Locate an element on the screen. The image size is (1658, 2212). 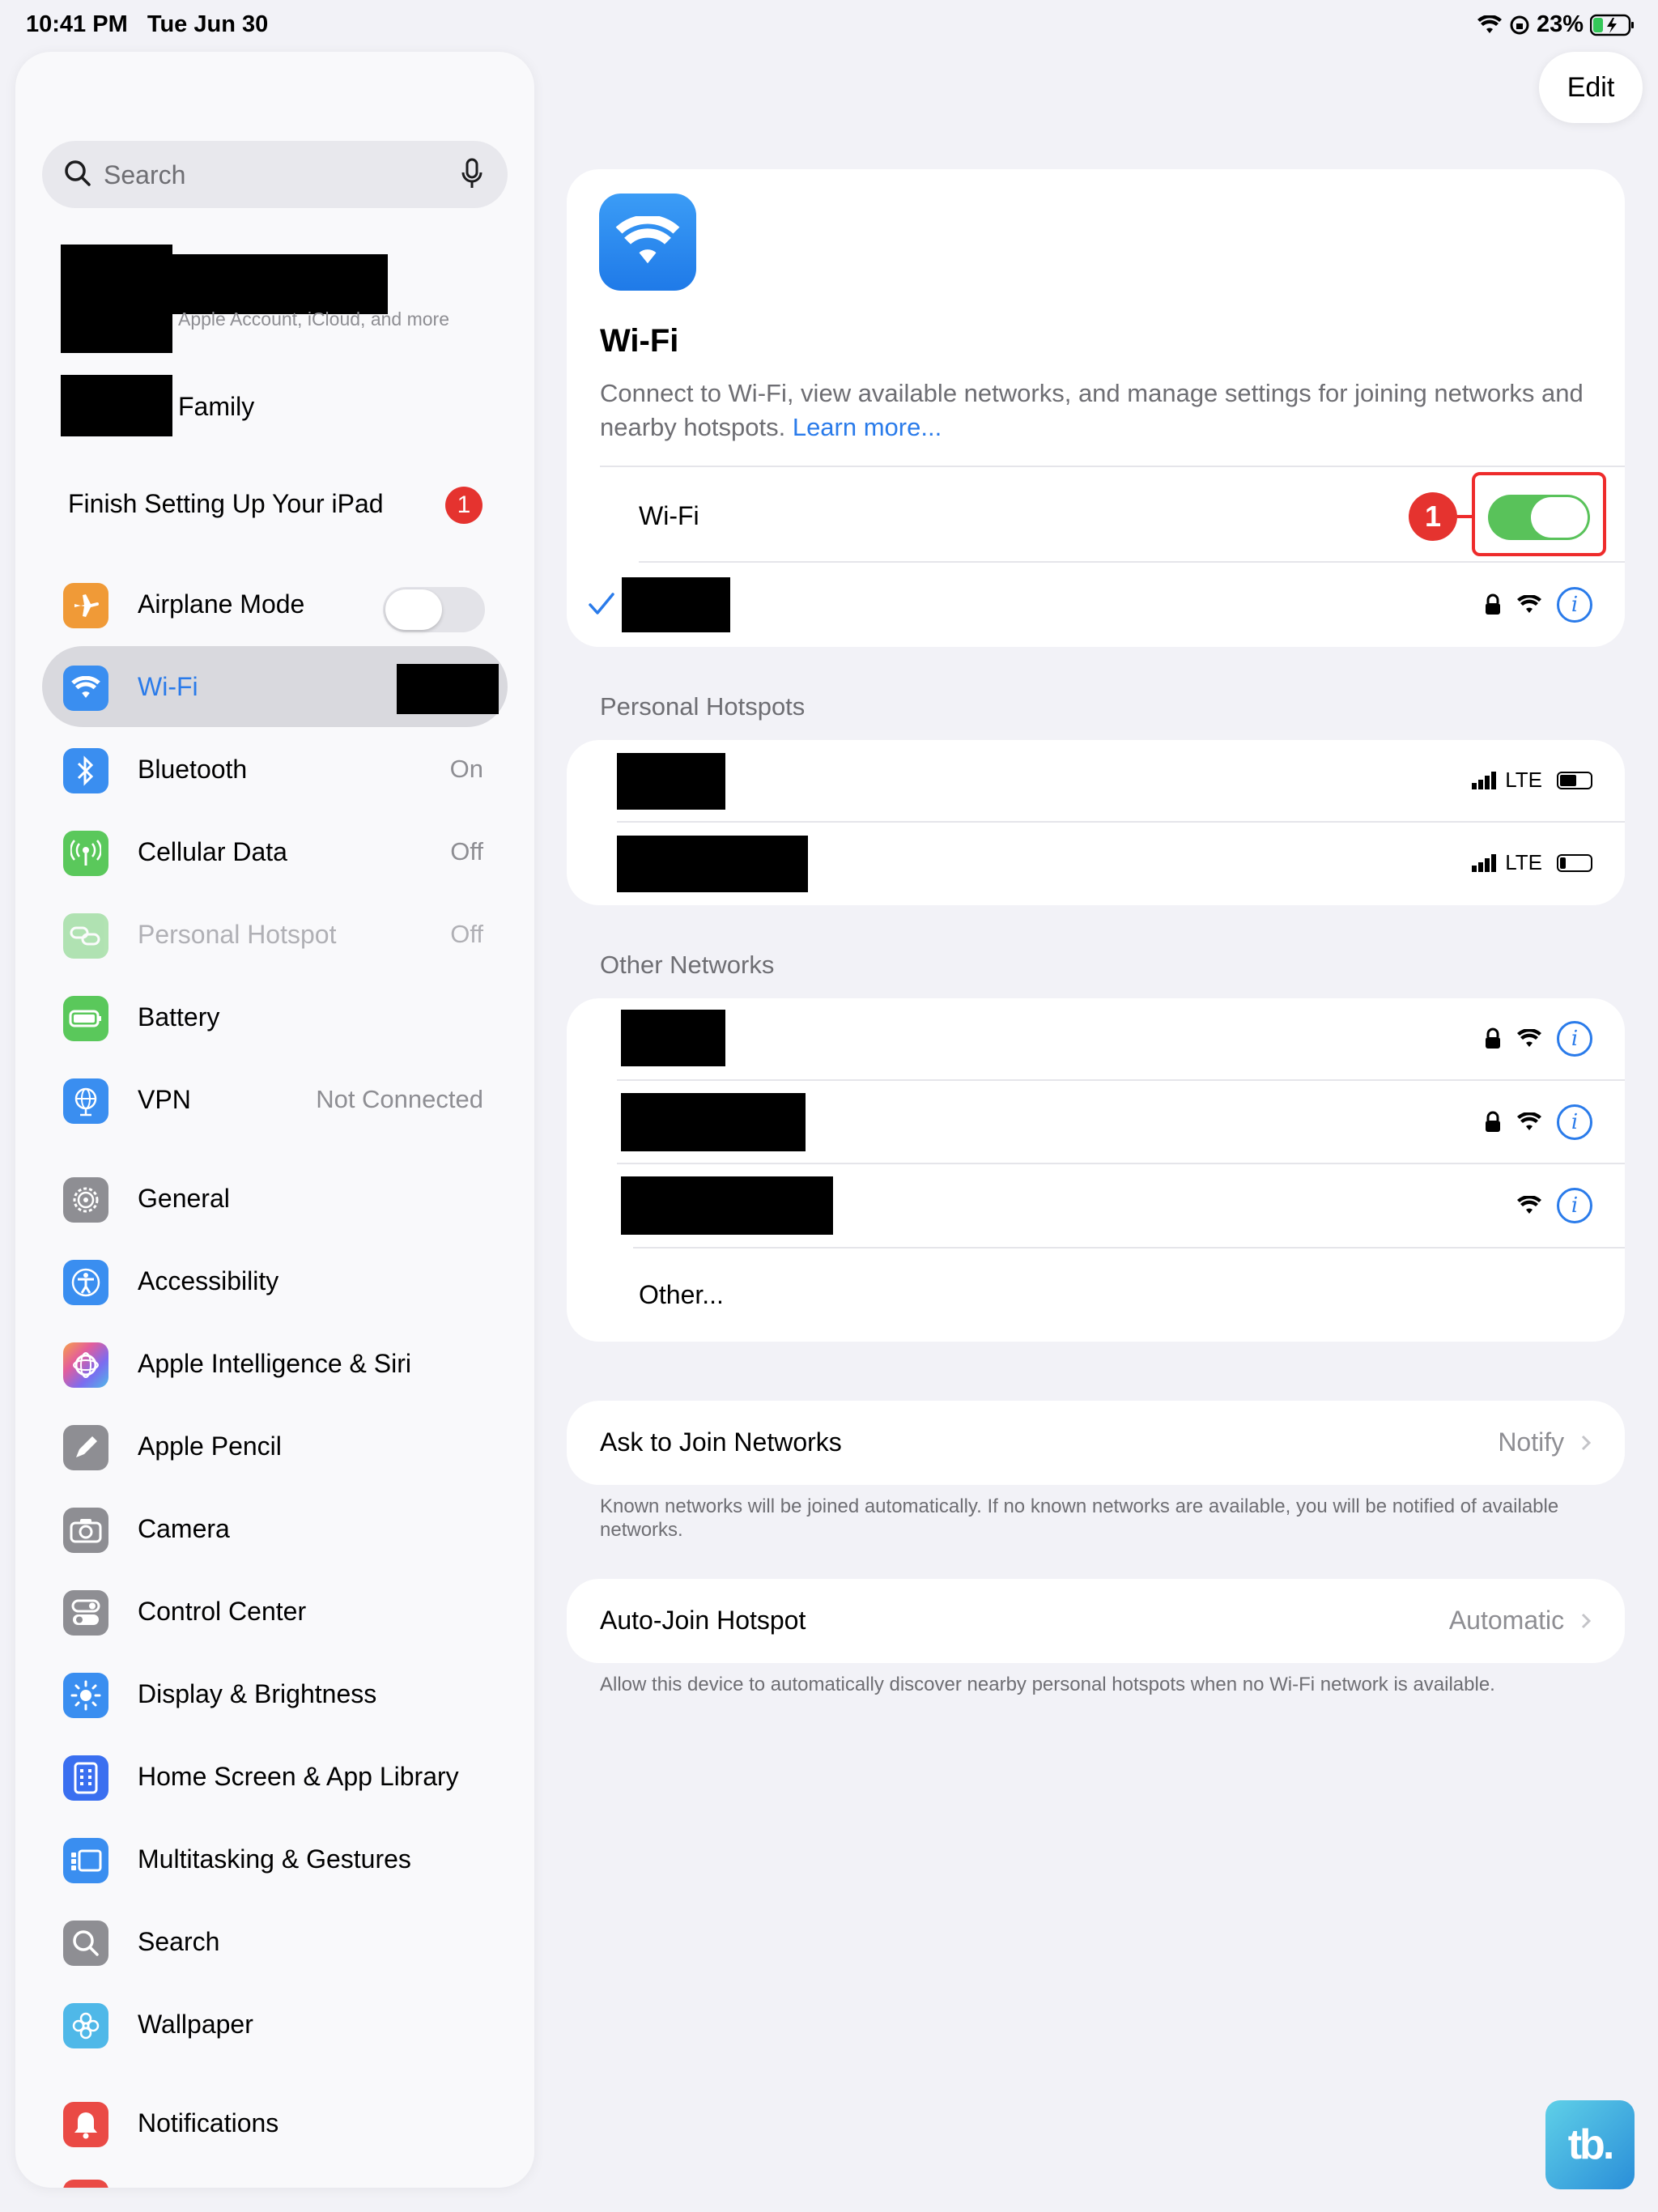
finish-setup-label: Finish Setting Up Your iPad is located at coordinates (226, 504).